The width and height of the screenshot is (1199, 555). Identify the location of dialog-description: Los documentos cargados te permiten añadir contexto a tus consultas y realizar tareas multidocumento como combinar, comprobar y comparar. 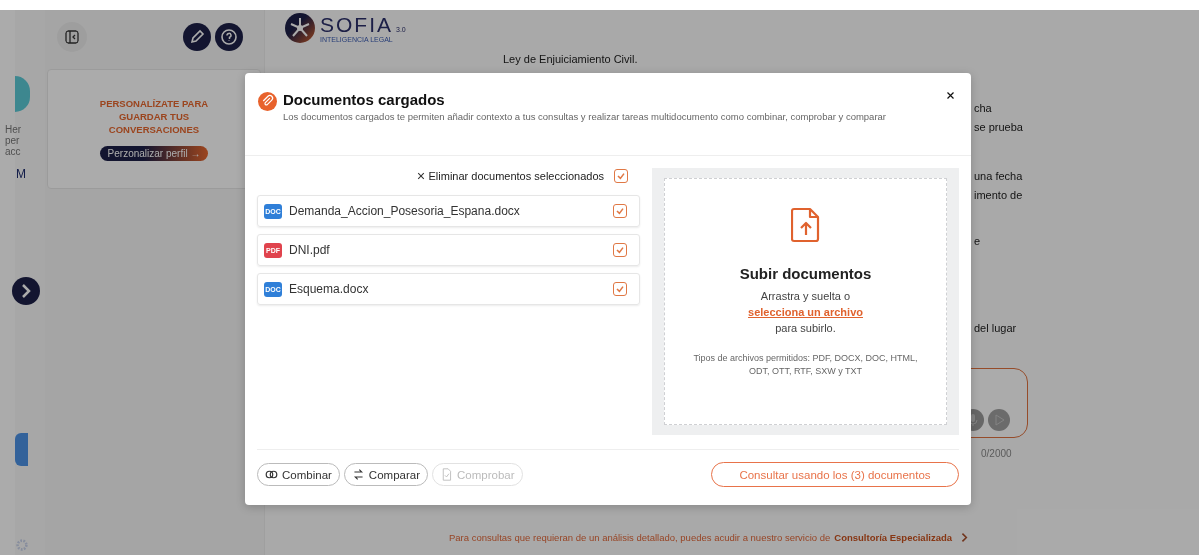
(585, 117).